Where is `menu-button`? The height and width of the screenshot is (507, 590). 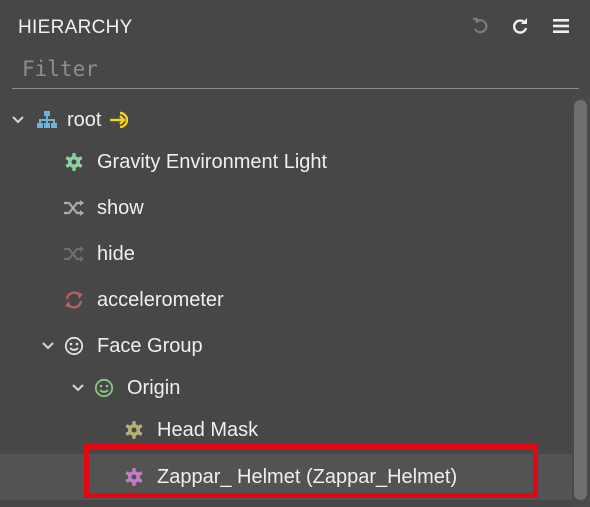
menu-button is located at coordinates (561, 26).